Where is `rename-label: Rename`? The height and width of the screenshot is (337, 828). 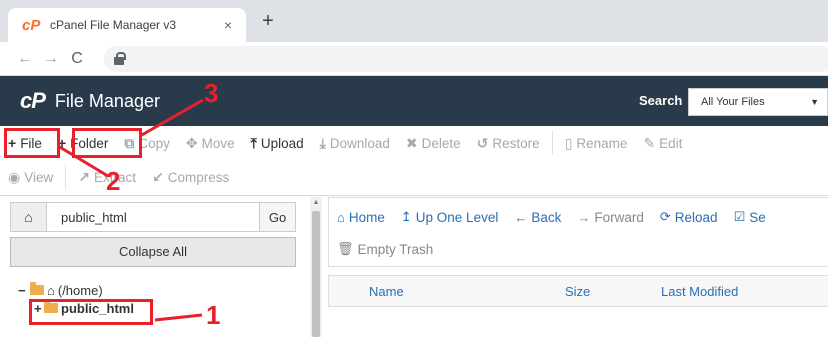
rename-label: Rename is located at coordinates (602, 143).